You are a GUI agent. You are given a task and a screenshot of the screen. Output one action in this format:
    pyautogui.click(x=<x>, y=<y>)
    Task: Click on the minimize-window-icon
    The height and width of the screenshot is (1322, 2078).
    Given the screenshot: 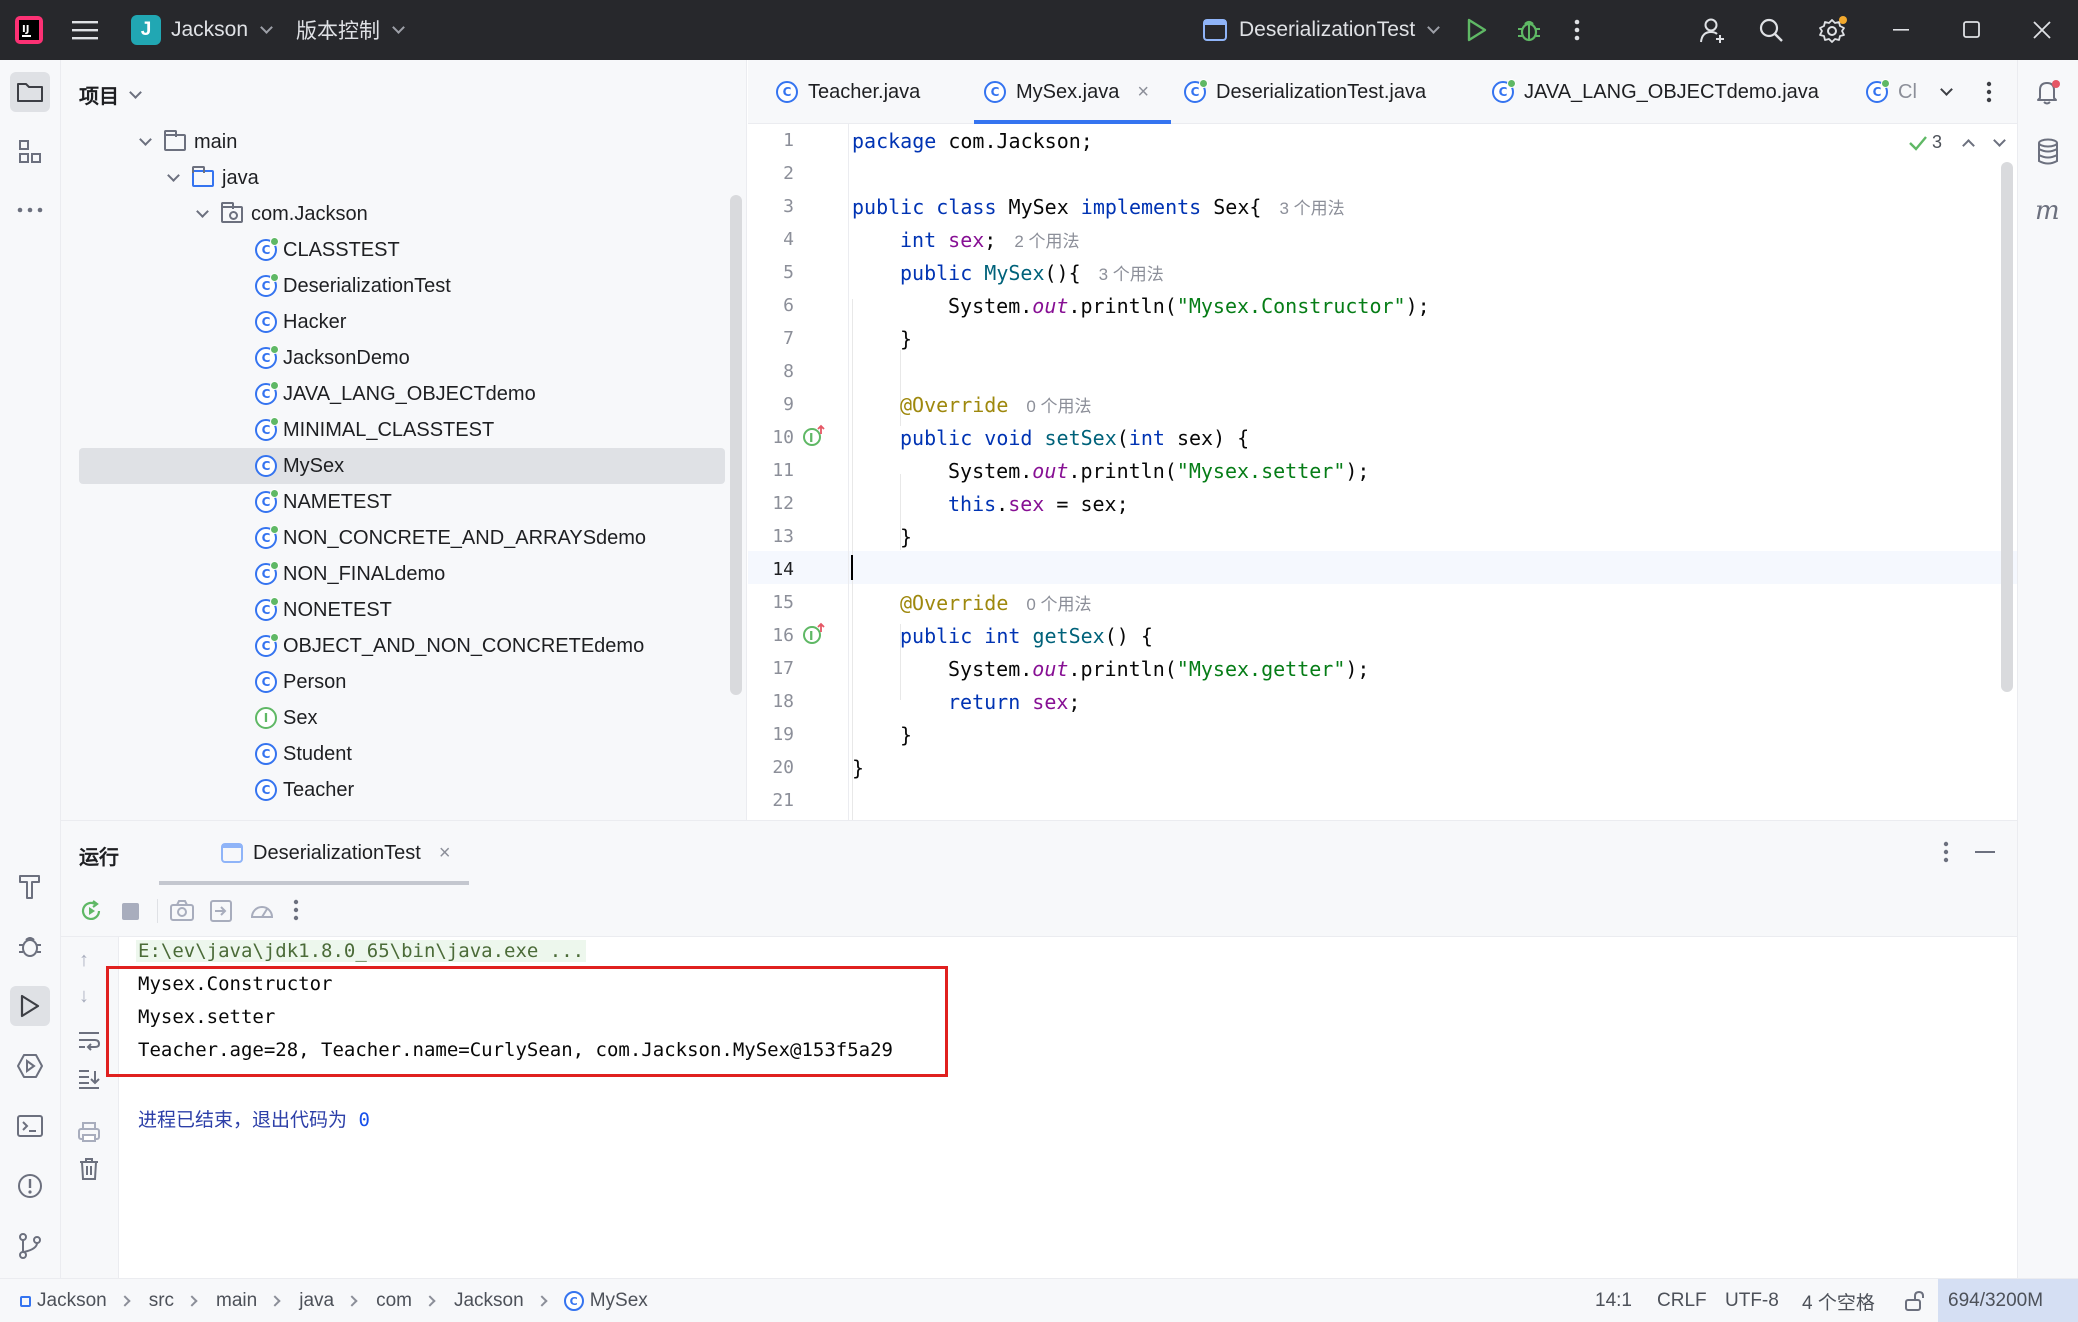 What is the action you would take?
    pyautogui.click(x=1902, y=30)
    